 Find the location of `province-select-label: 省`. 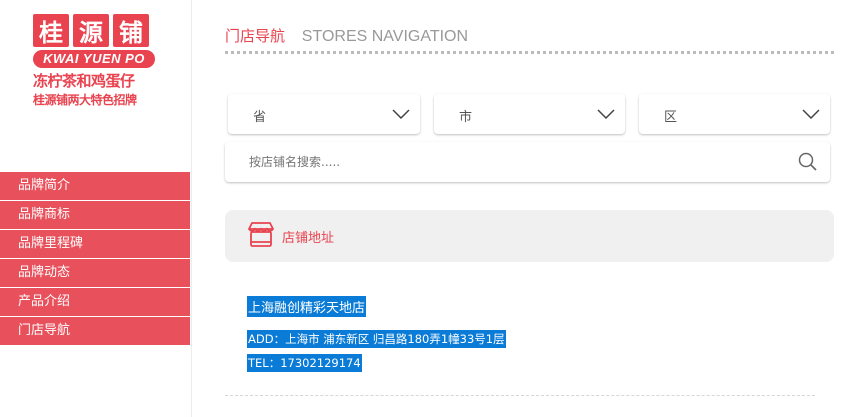

province-select-label: 省 is located at coordinates (260, 117).